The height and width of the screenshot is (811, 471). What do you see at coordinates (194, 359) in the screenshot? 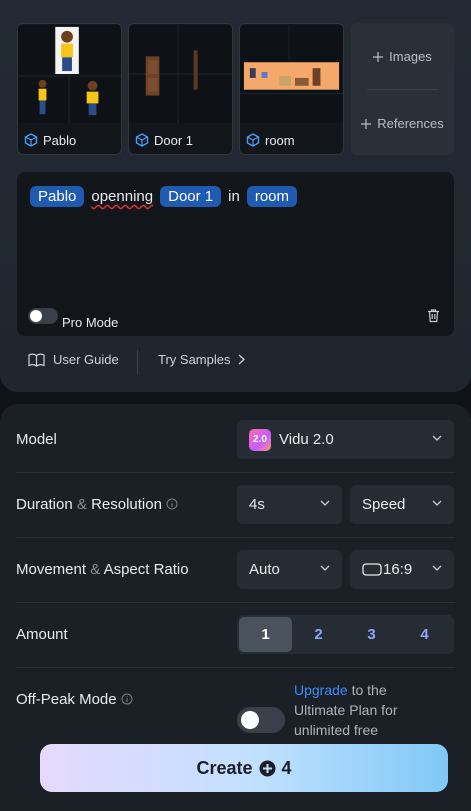
I see `try-samples-label: Try Samples` at bounding box center [194, 359].